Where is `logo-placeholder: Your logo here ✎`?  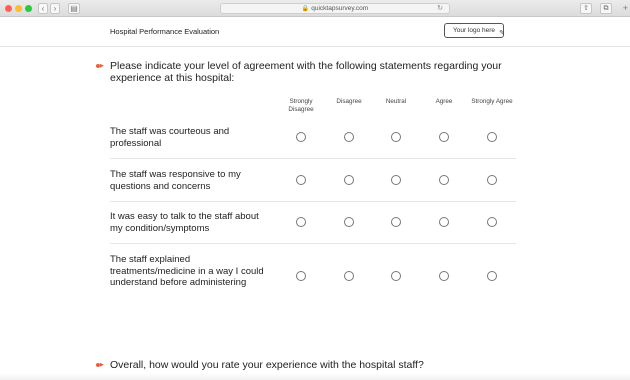 logo-placeholder: Your logo here ✎ is located at coordinates (474, 31).